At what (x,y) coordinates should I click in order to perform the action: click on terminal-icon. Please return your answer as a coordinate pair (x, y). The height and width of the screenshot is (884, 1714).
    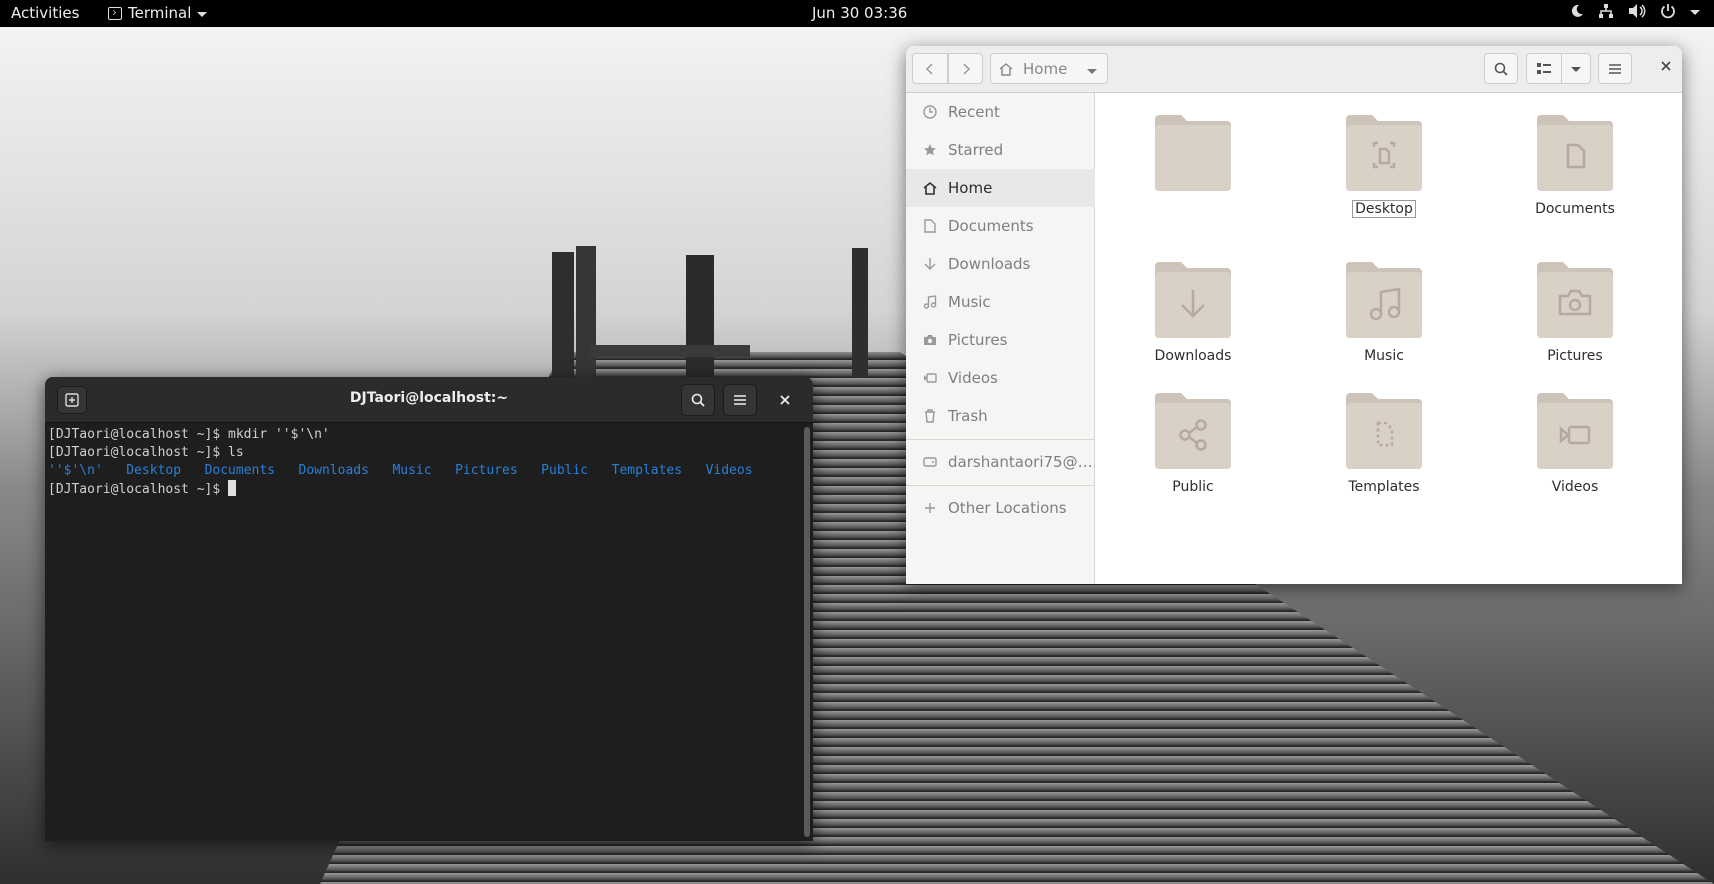
    Looking at the image, I should click on (115, 13).